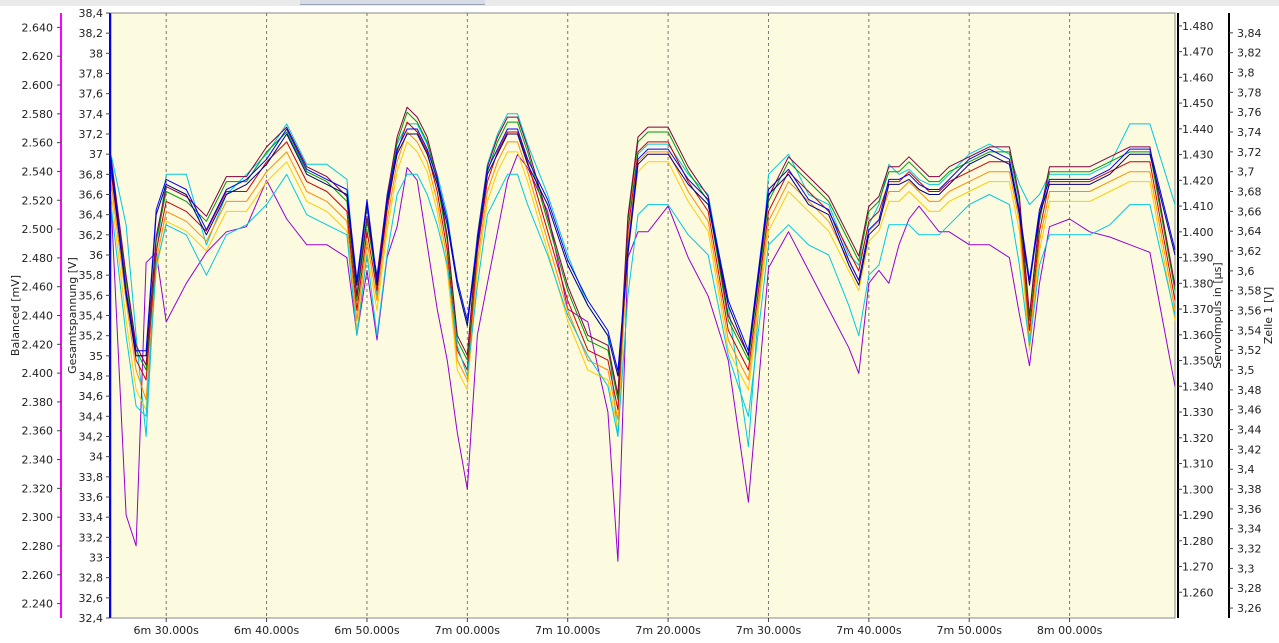 The height and width of the screenshot is (643, 1279). I want to click on zelle1-tick-label: 3,34, so click(1249, 529).